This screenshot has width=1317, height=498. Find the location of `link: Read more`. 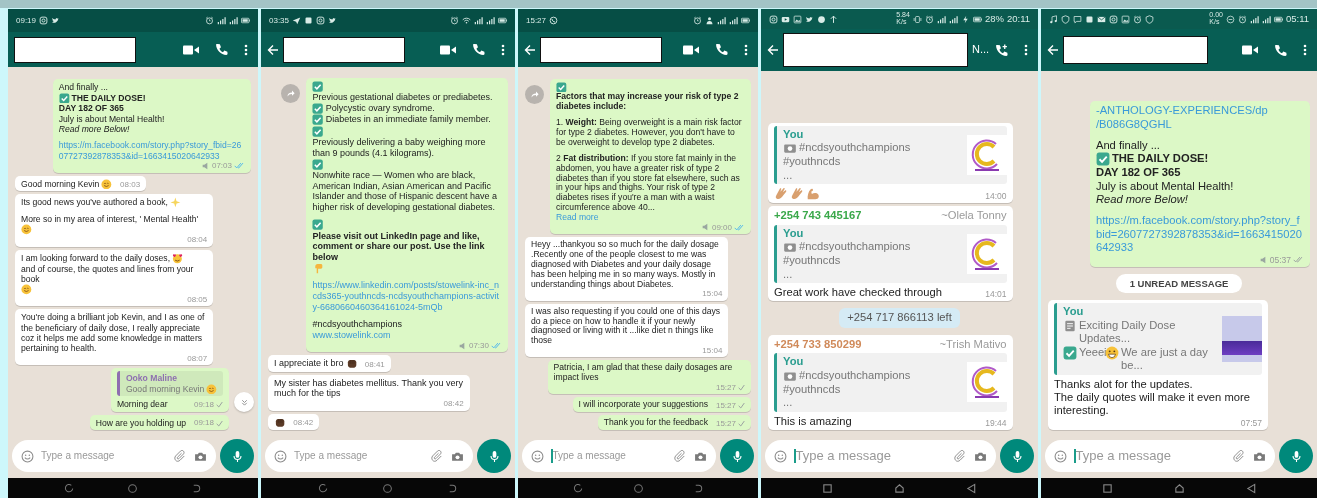

link: Read more is located at coordinates (577, 218).